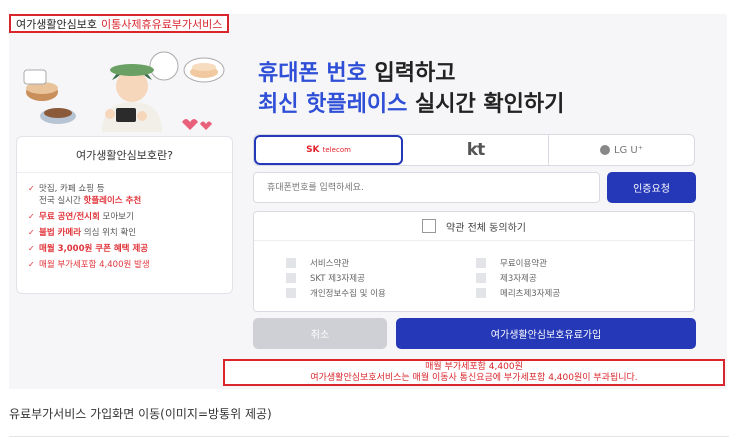 Image resolution: width=741 pixels, height=443 pixels. Describe the element at coordinates (112, 201) in the screenshot. I see `benefit-highlight: 핫플레이스 추천` at that location.